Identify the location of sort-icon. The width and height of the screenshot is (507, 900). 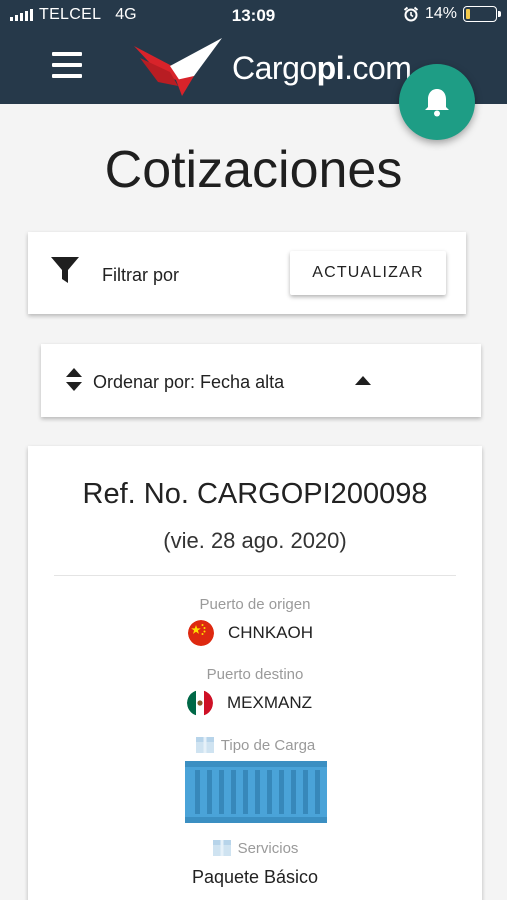
(74, 379).